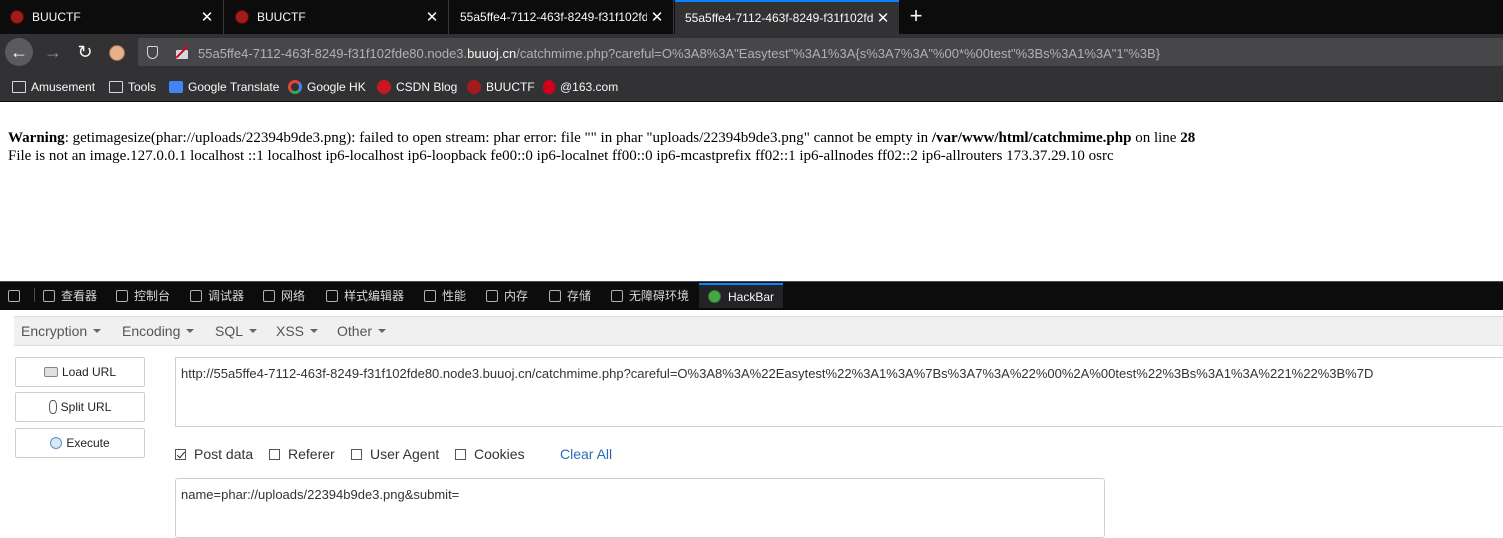  Describe the element at coordinates (224, 87) in the screenshot. I see `bookmark-google-translate: Google Translate` at that location.